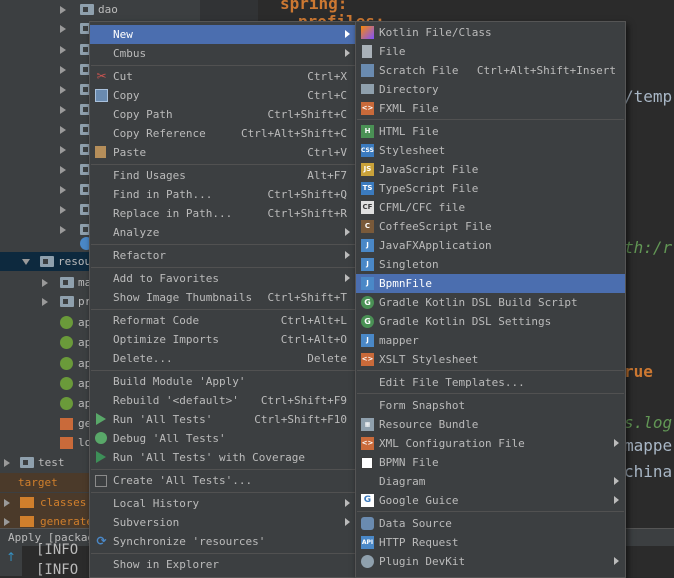  Describe the element at coordinates (223, 152) in the screenshot. I see `menu-item-paste: Paste Ctrl+V` at that location.